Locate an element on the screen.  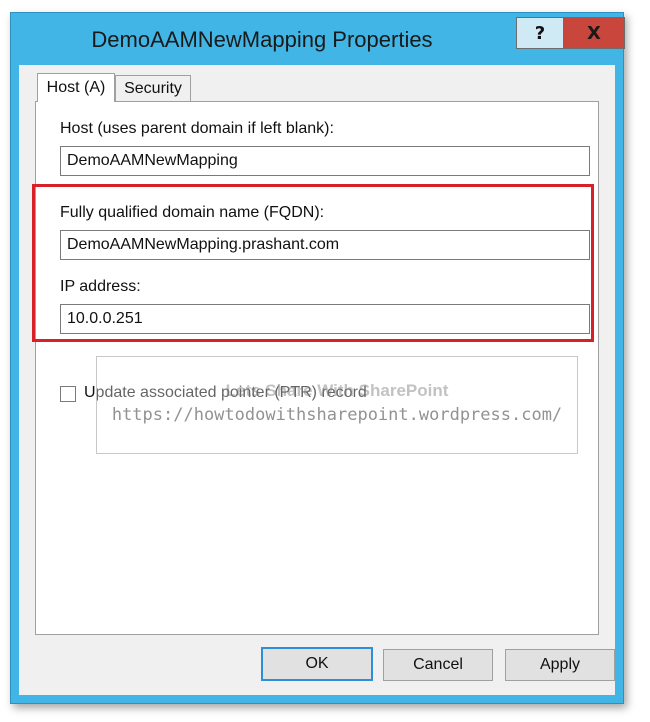
fqdn-field is located at coordinates (325, 245).